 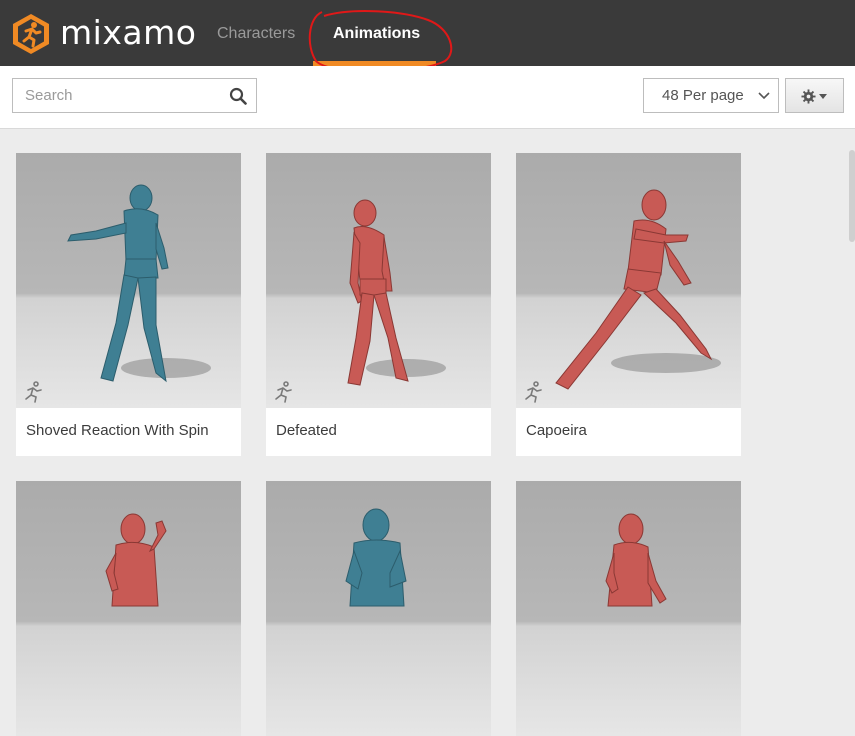 What do you see at coordinates (852, 196) in the screenshot?
I see `scrollbar` at bounding box center [852, 196].